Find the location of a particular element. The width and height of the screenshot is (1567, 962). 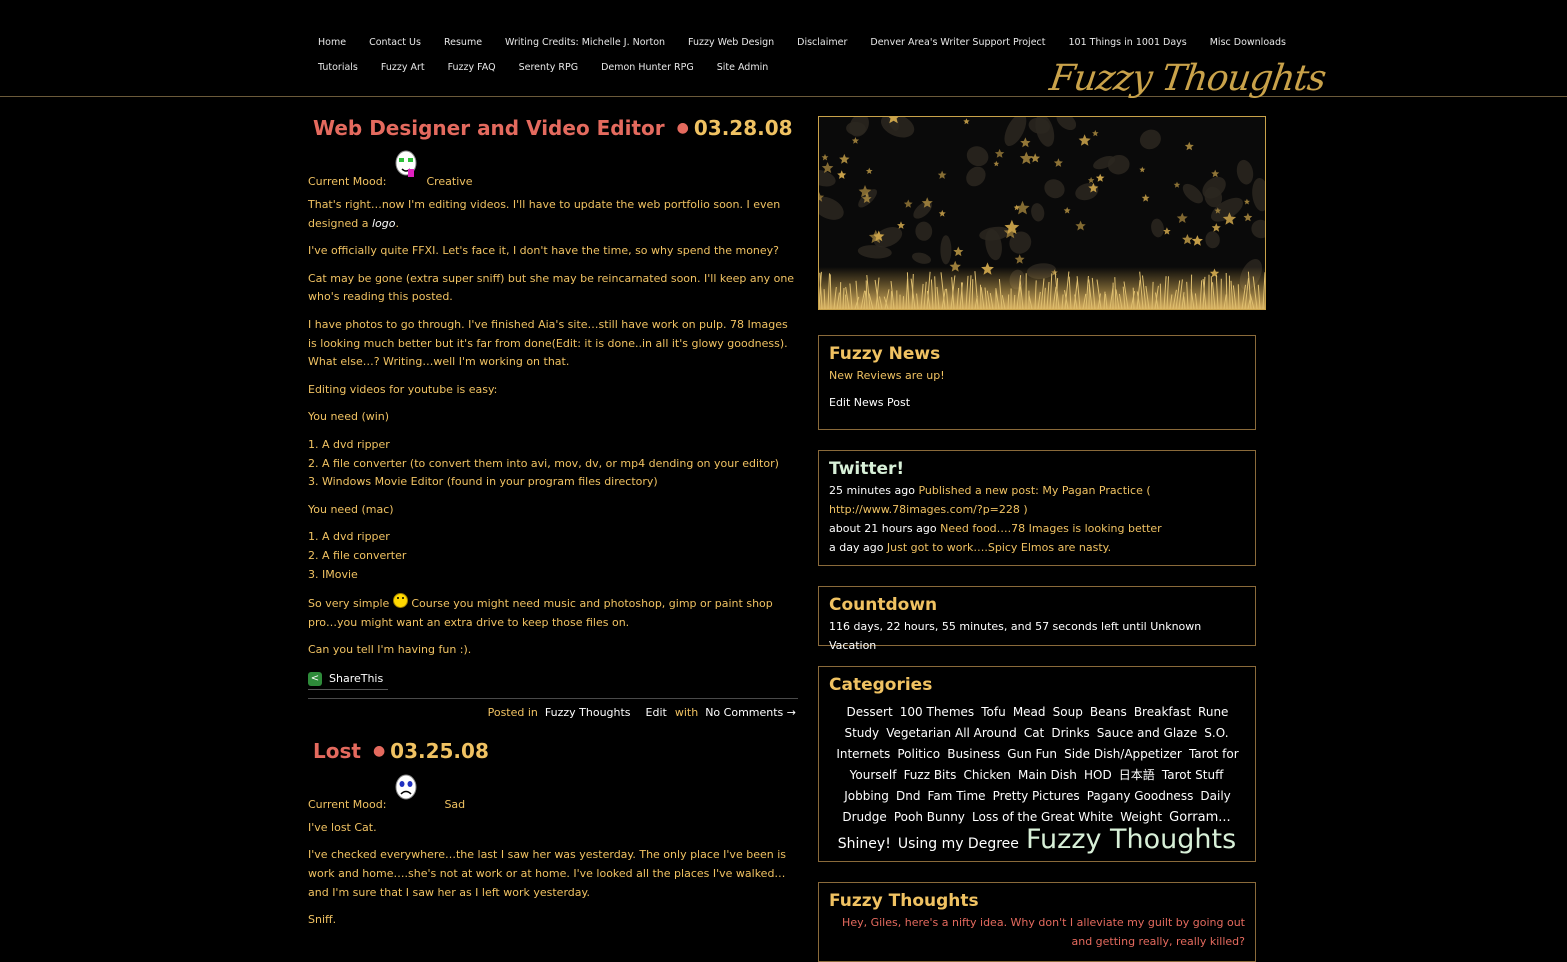

post-paragraph: Editing videos for youtube is easy: is located at coordinates (553, 390).